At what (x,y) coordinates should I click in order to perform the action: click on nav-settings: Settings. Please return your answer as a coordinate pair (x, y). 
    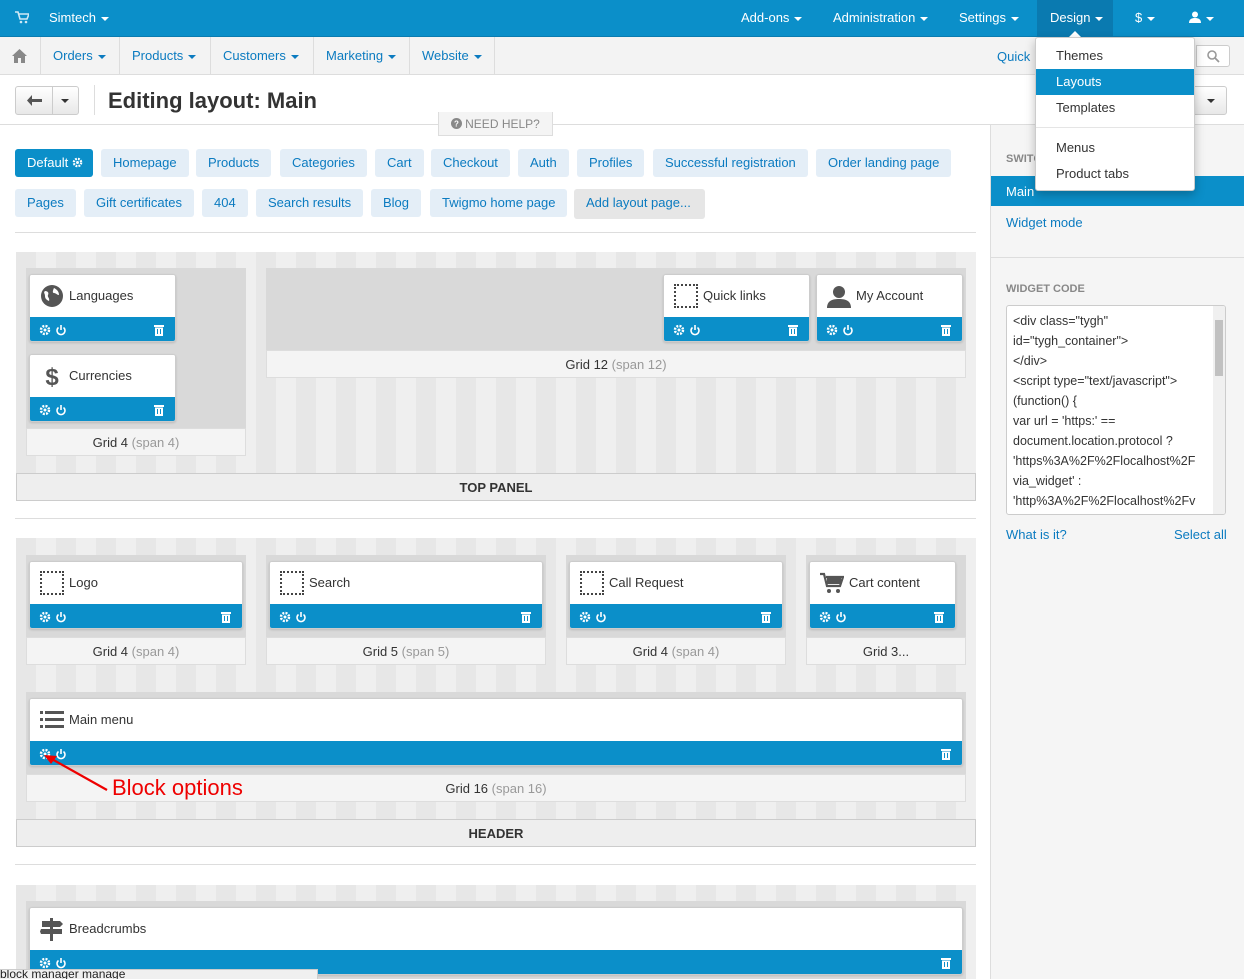
    Looking at the image, I should click on (989, 17).